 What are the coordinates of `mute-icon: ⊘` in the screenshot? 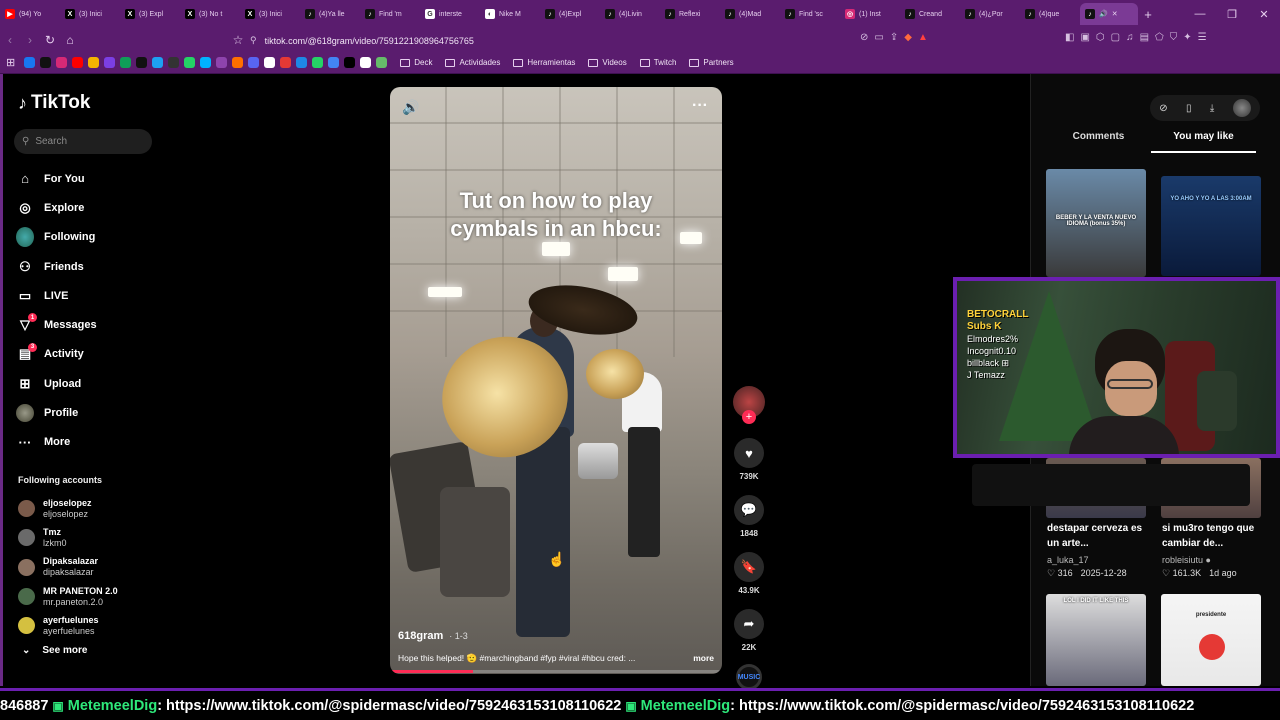 It's located at (864, 37).